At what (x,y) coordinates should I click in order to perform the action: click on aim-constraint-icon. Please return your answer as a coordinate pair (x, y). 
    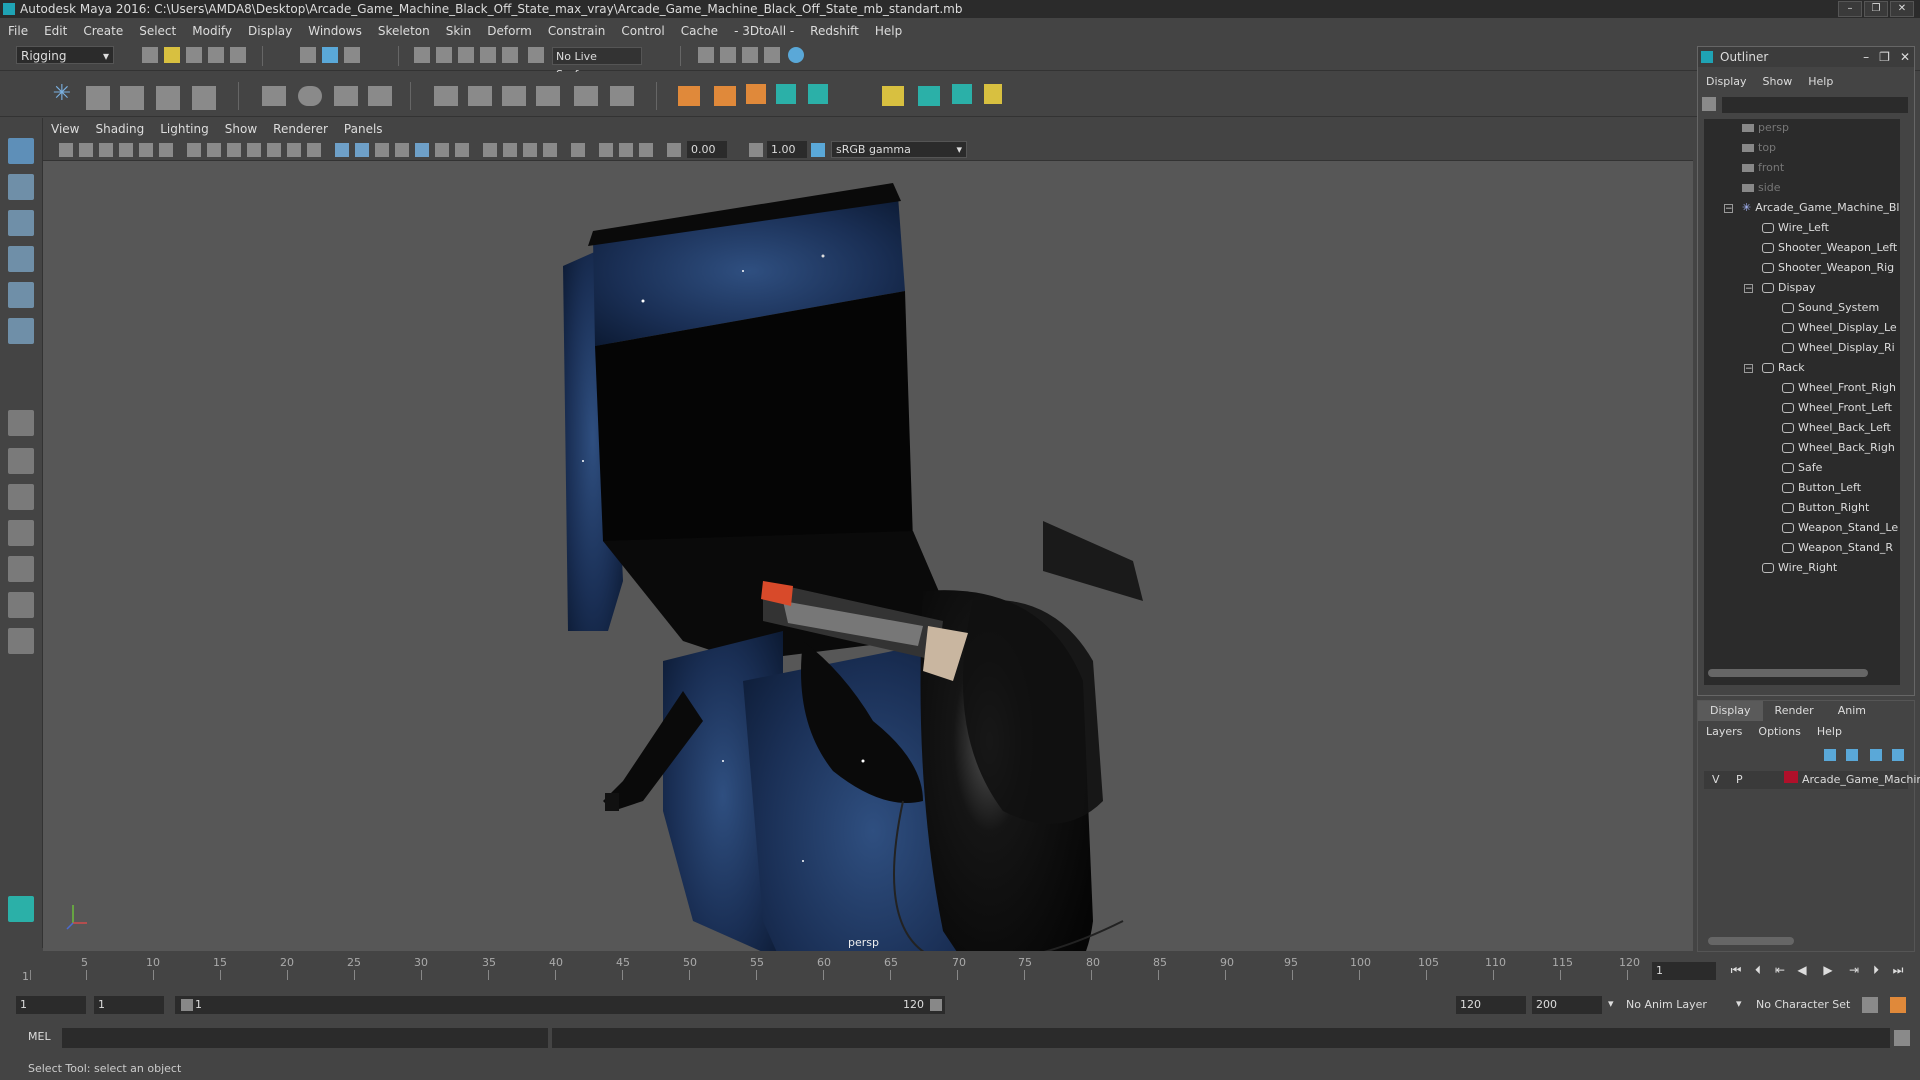
    Looking at the image, I should click on (586, 96).